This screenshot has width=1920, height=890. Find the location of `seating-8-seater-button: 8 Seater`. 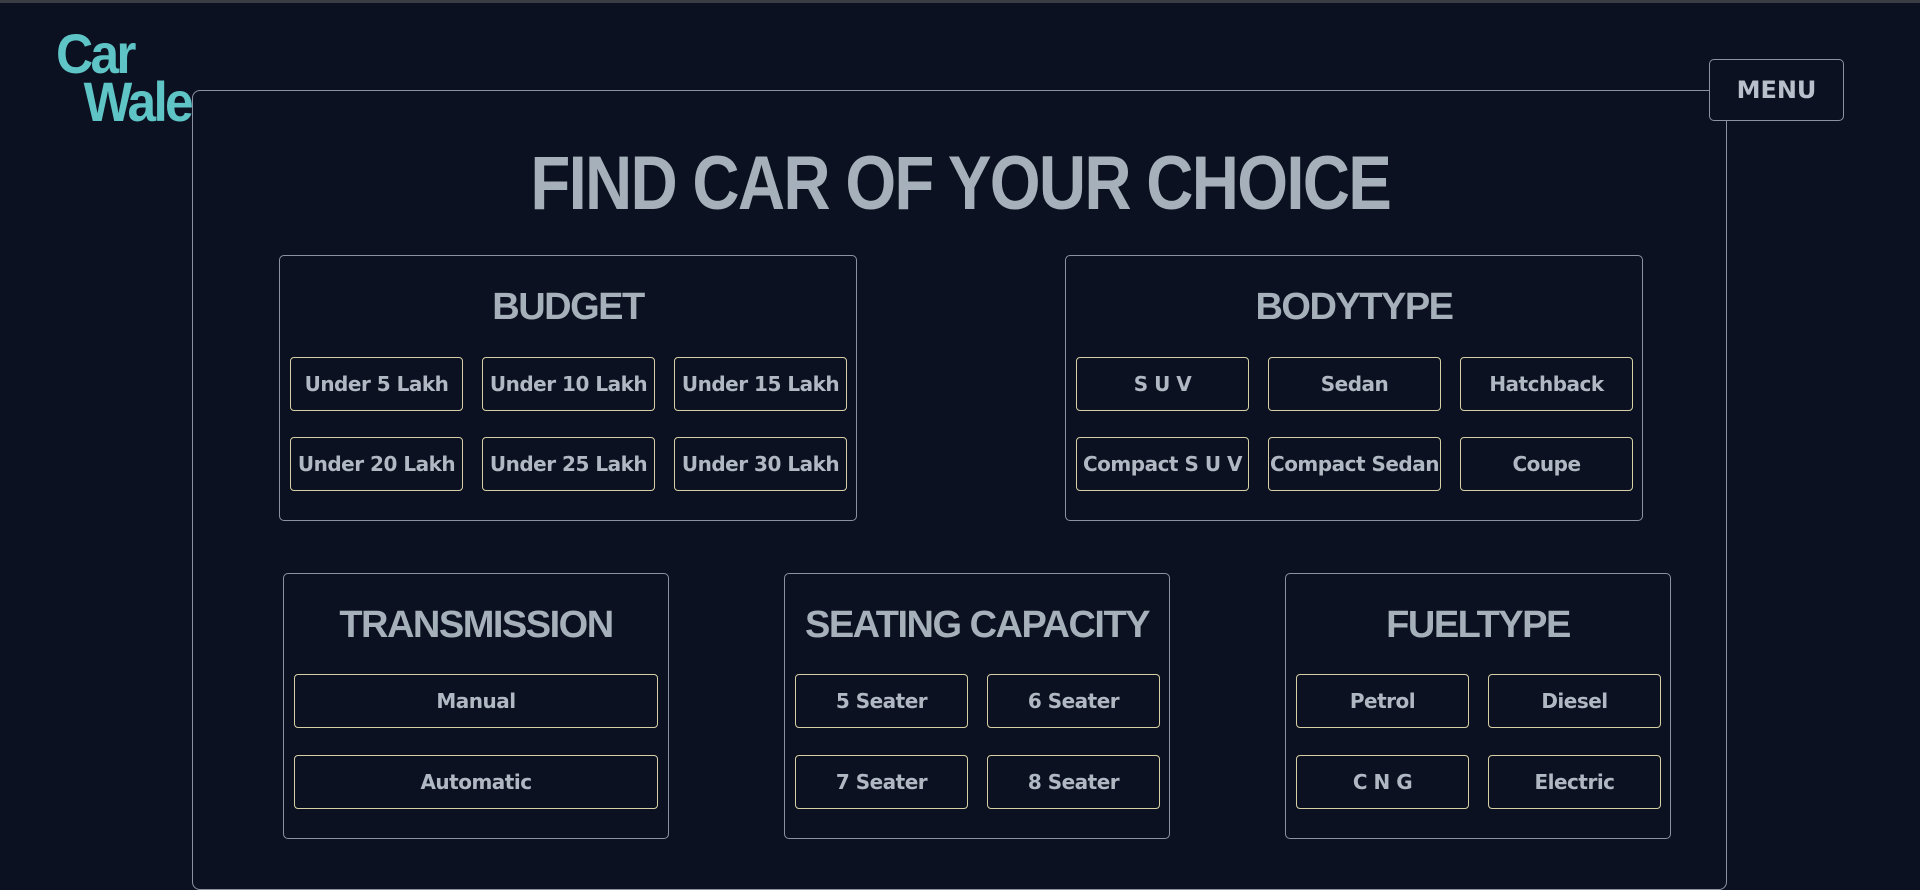

seating-8-seater-button: 8 Seater is located at coordinates (1073, 782).